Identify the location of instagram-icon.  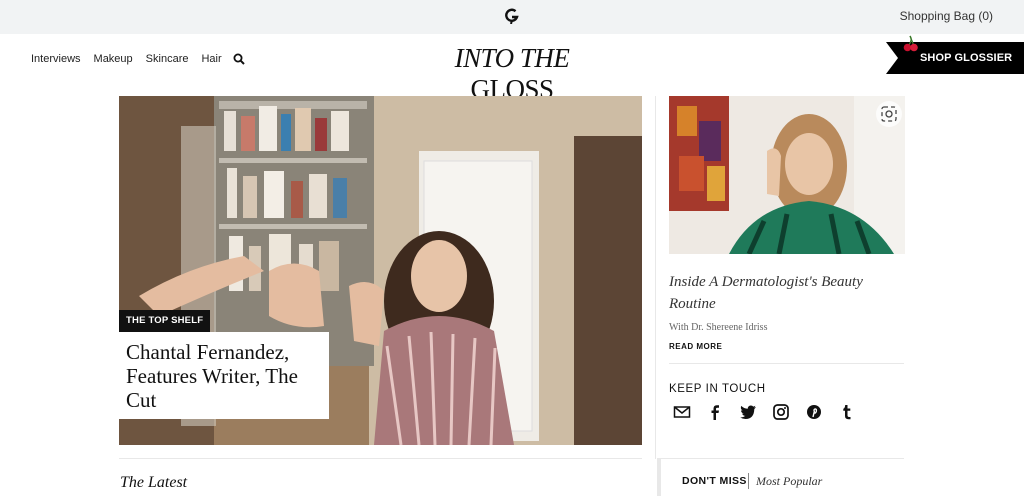
(788, 414).